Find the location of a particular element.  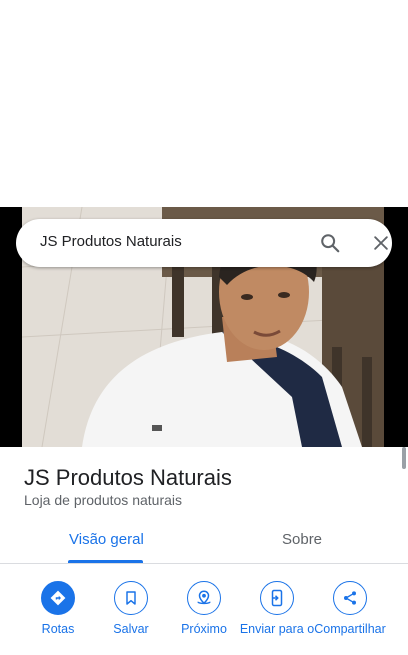

share-icon is located at coordinates (350, 598).